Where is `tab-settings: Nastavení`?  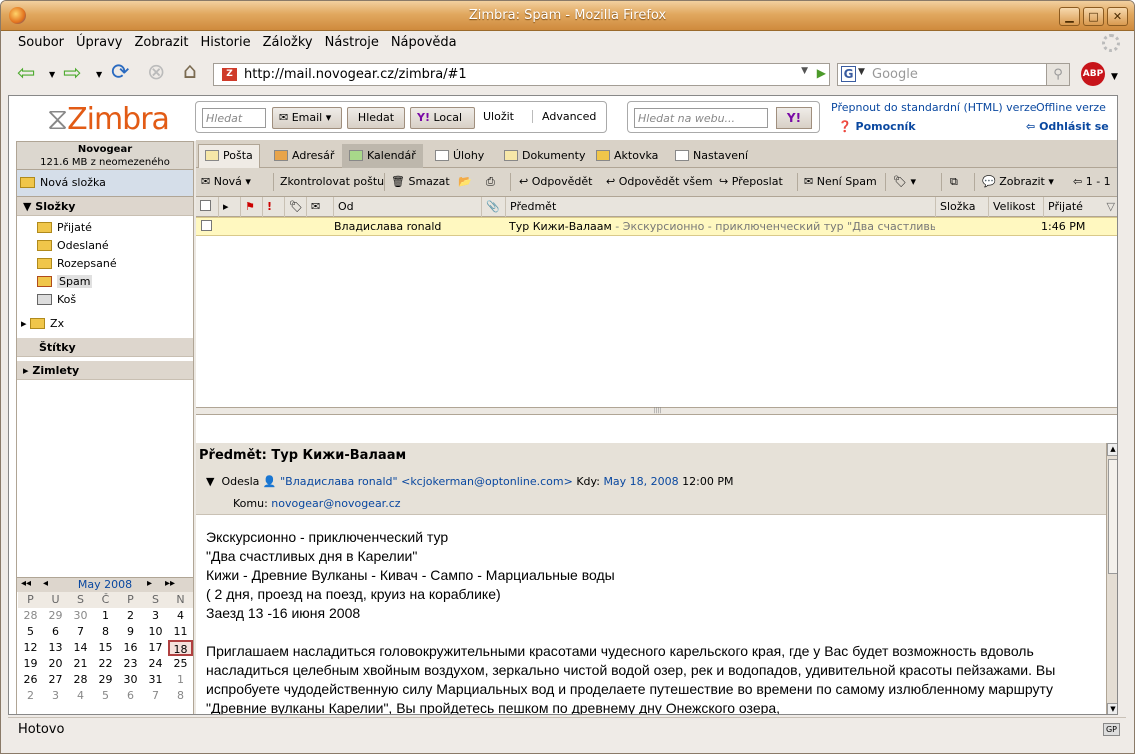
tab-settings: Nastavení is located at coordinates (711, 156).